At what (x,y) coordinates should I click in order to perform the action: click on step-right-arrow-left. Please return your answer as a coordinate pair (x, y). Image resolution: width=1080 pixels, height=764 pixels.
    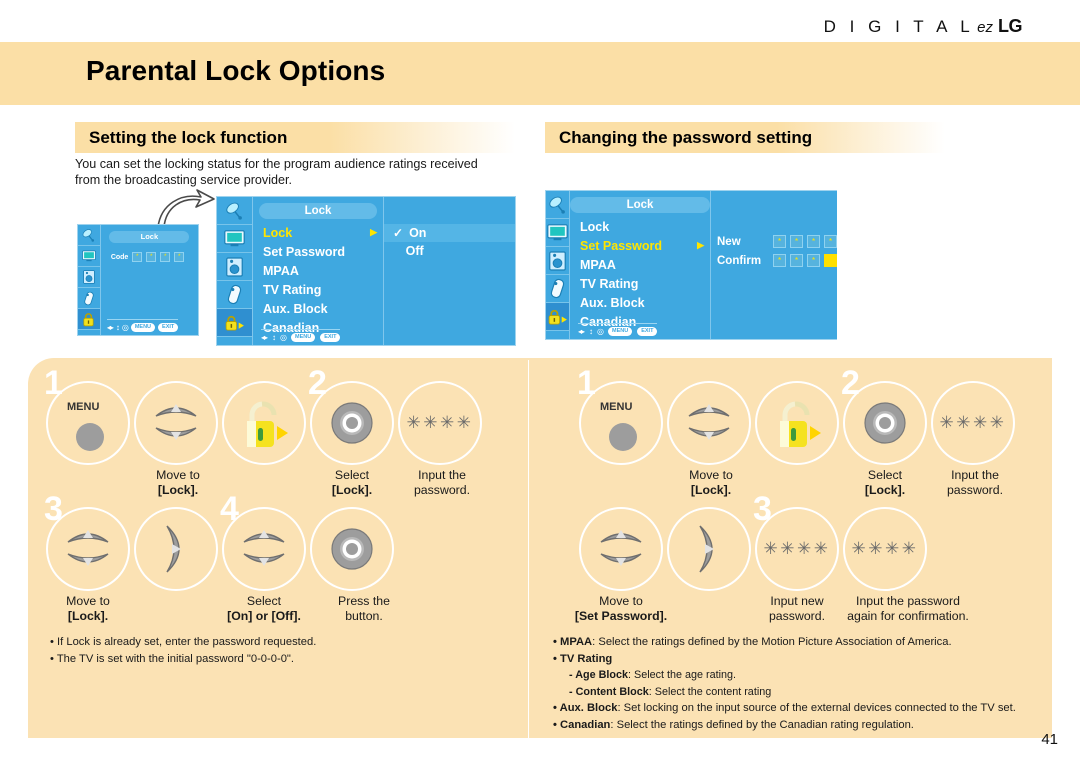
    Looking at the image, I should click on (176, 549).